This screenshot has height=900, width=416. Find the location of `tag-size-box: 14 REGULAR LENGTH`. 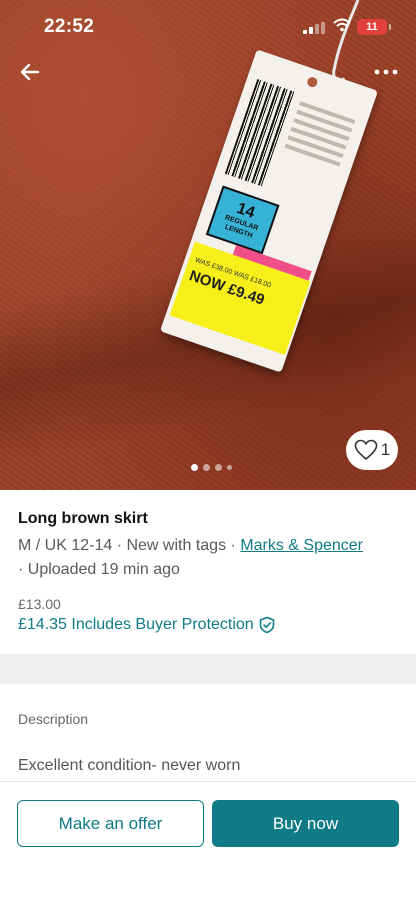

tag-size-box: 14 REGULAR LENGTH is located at coordinates (242, 220).